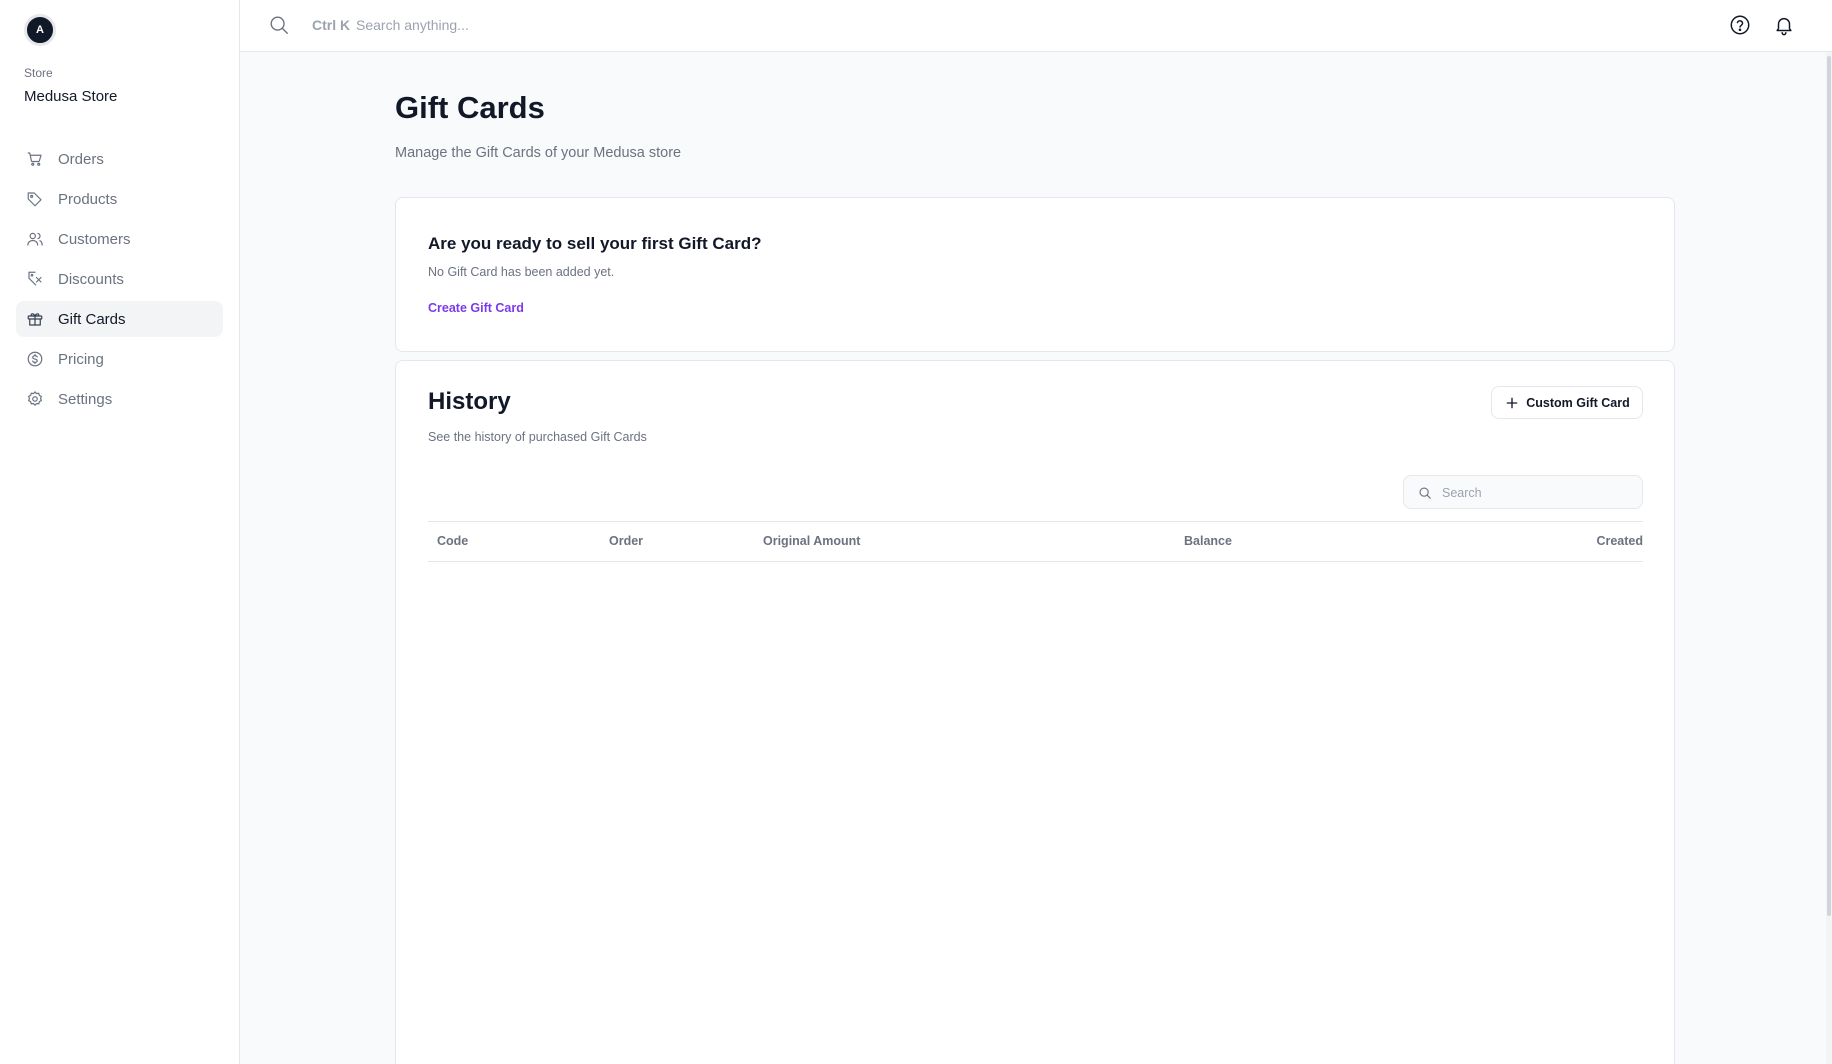  What do you see at coordinates (40, 30) in the screenshot?
I see `avatar: A` at bounding box center [40, 30].